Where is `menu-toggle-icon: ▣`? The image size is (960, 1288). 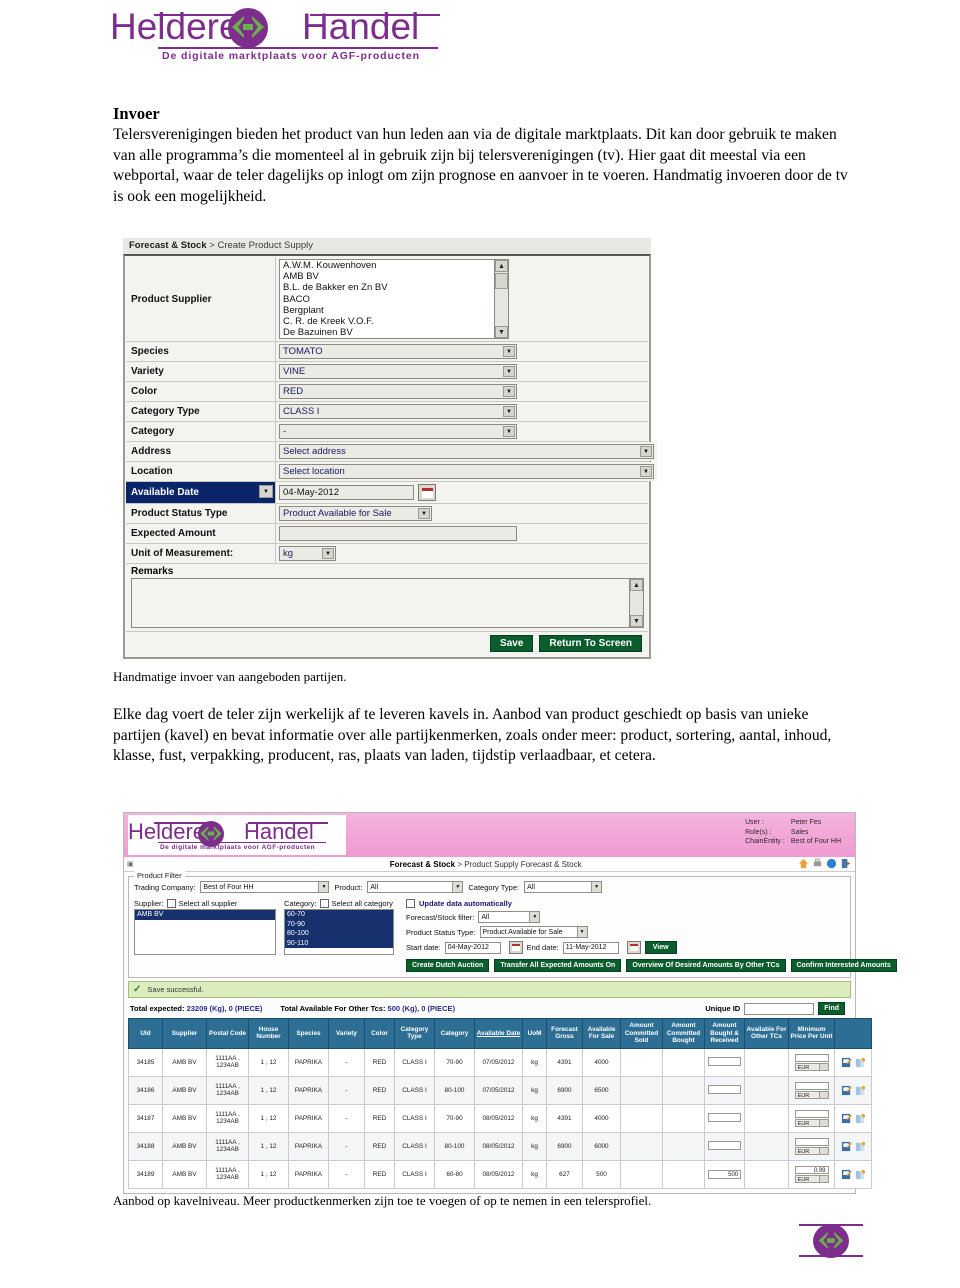
menu-toggle-icon: ▣ is located at coordinates (129, 864).